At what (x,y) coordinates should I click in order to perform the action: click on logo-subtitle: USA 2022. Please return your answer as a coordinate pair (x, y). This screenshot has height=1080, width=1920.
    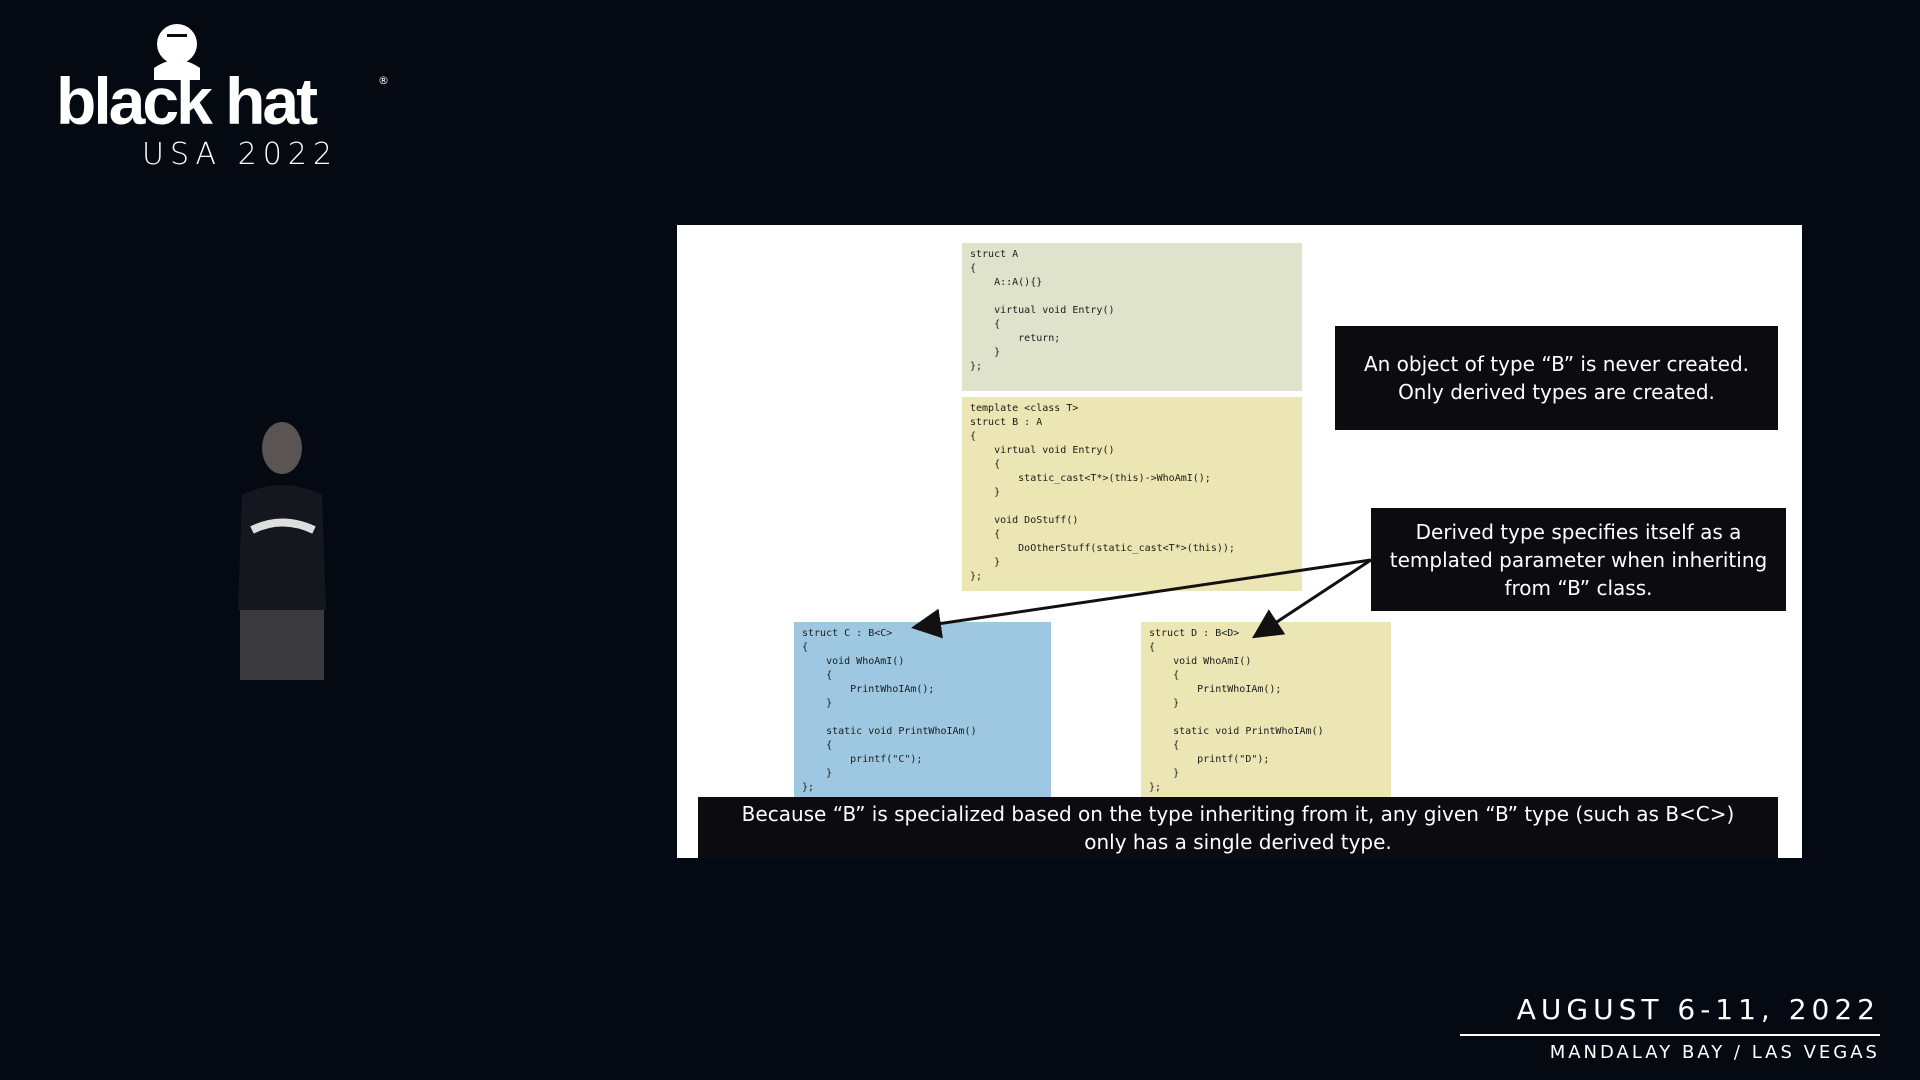
    Looking at the image, I should click on (240, 154).